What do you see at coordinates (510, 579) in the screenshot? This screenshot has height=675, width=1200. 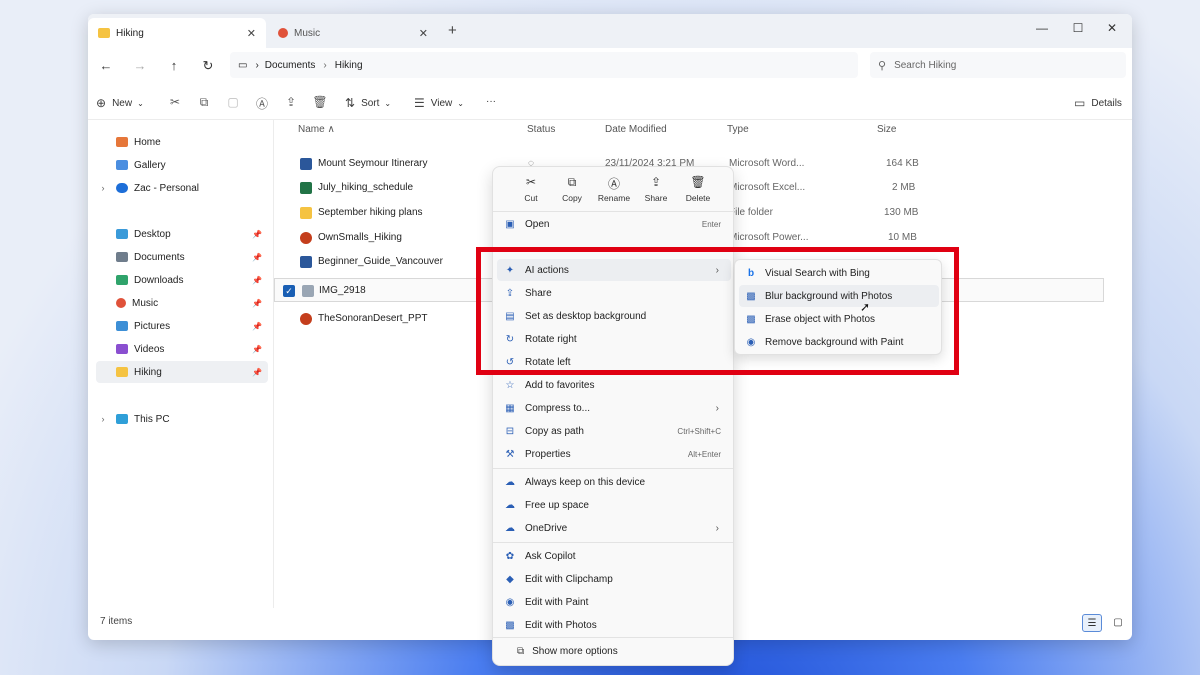 I see `clipchamp-icon: ◆` at bounding box center [510, 579].